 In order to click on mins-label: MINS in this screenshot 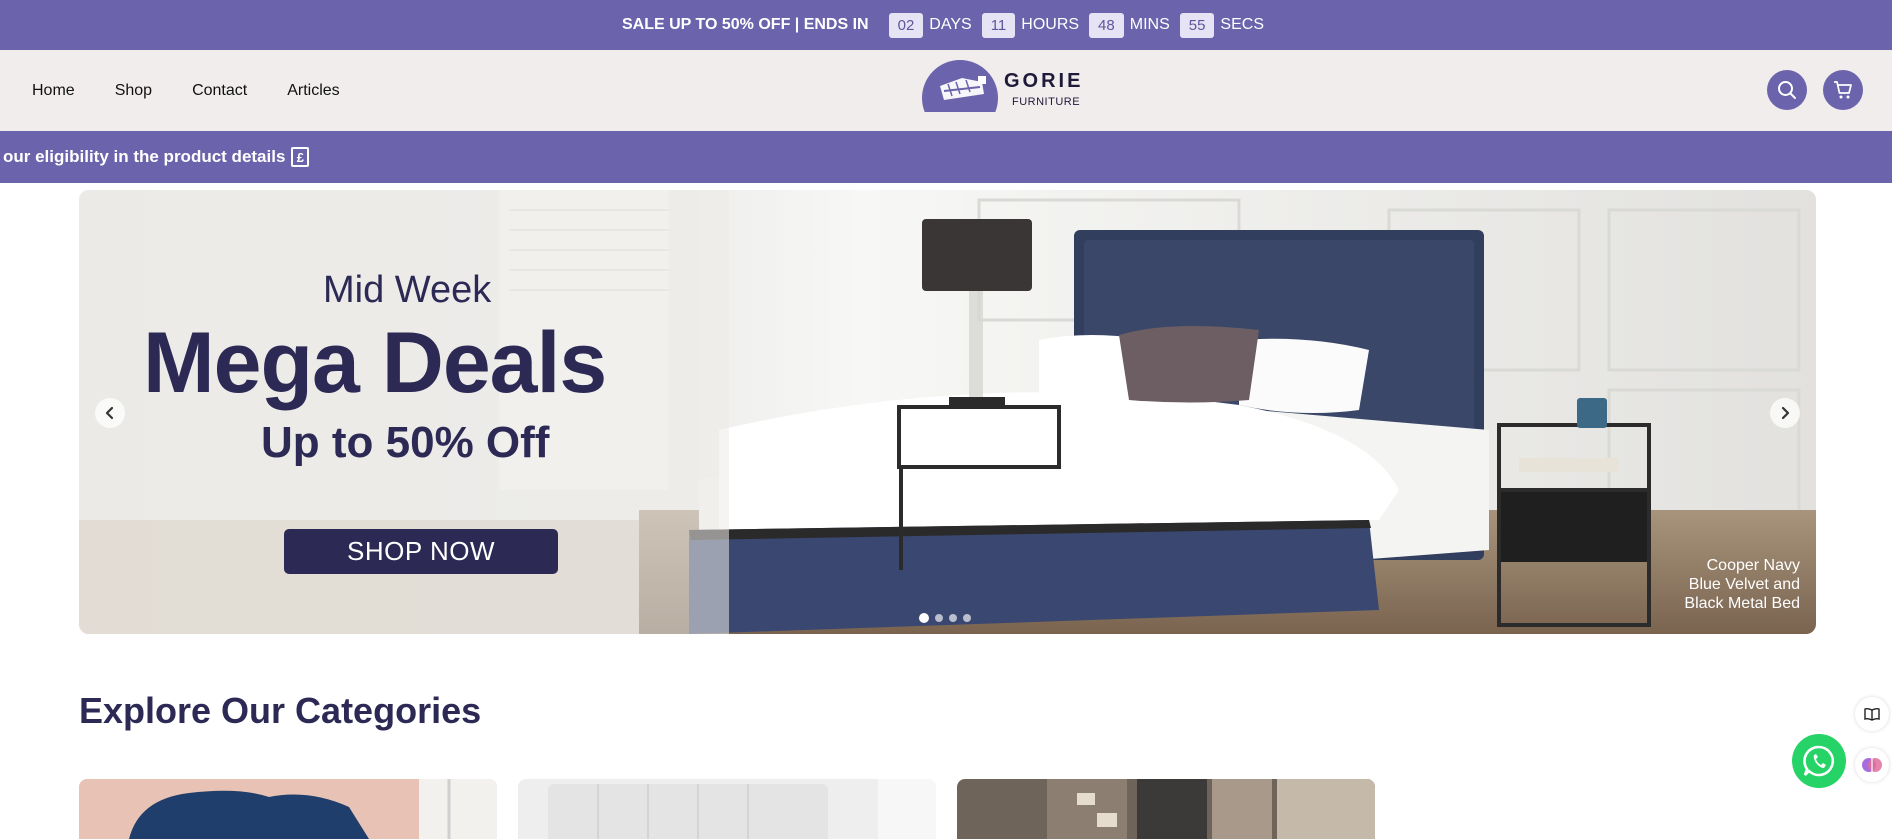, I will do `click(1149, 24)`.